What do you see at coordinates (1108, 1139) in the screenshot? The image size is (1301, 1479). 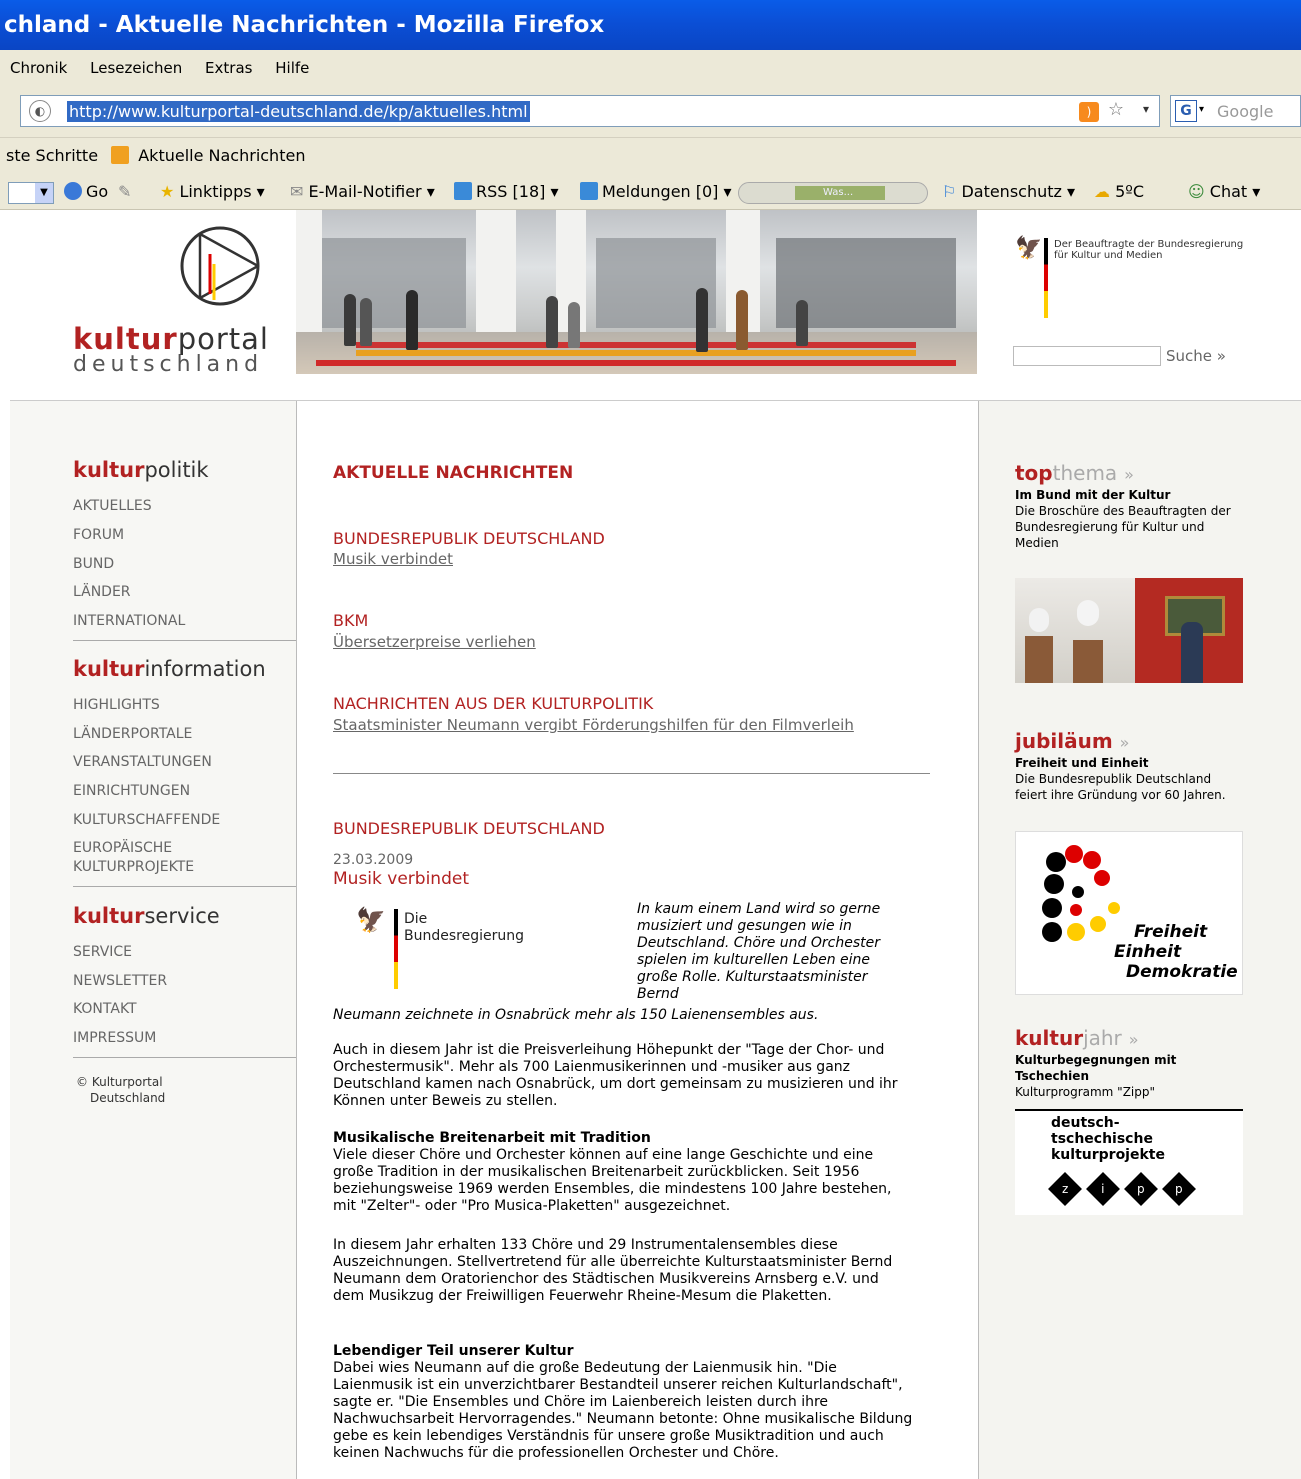 I see `kulturjahr-image-text: deutsch- tschechische kulturprojekte` at bounding box center [1108, 1139].